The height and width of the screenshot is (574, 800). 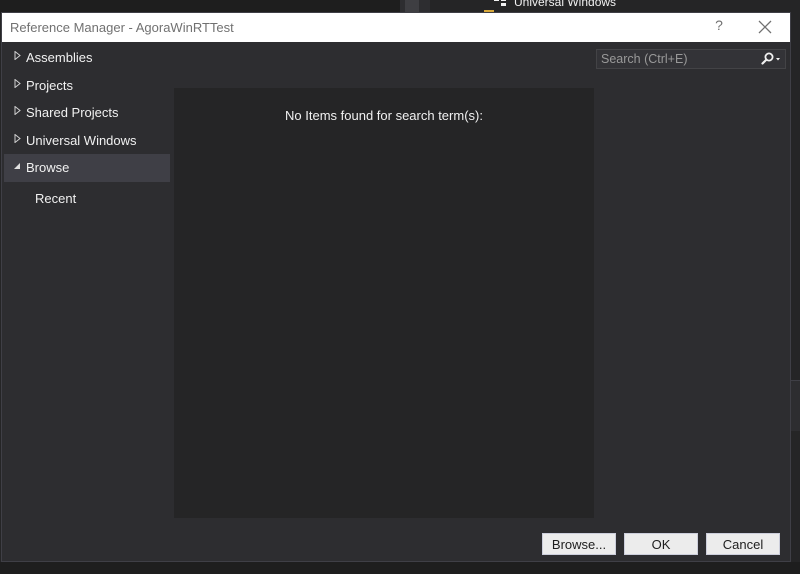 What do you see at coordinates (87, 86) in the screenshot?
I see `nav-item-projects: Projects` at bounding box center [87, 86].